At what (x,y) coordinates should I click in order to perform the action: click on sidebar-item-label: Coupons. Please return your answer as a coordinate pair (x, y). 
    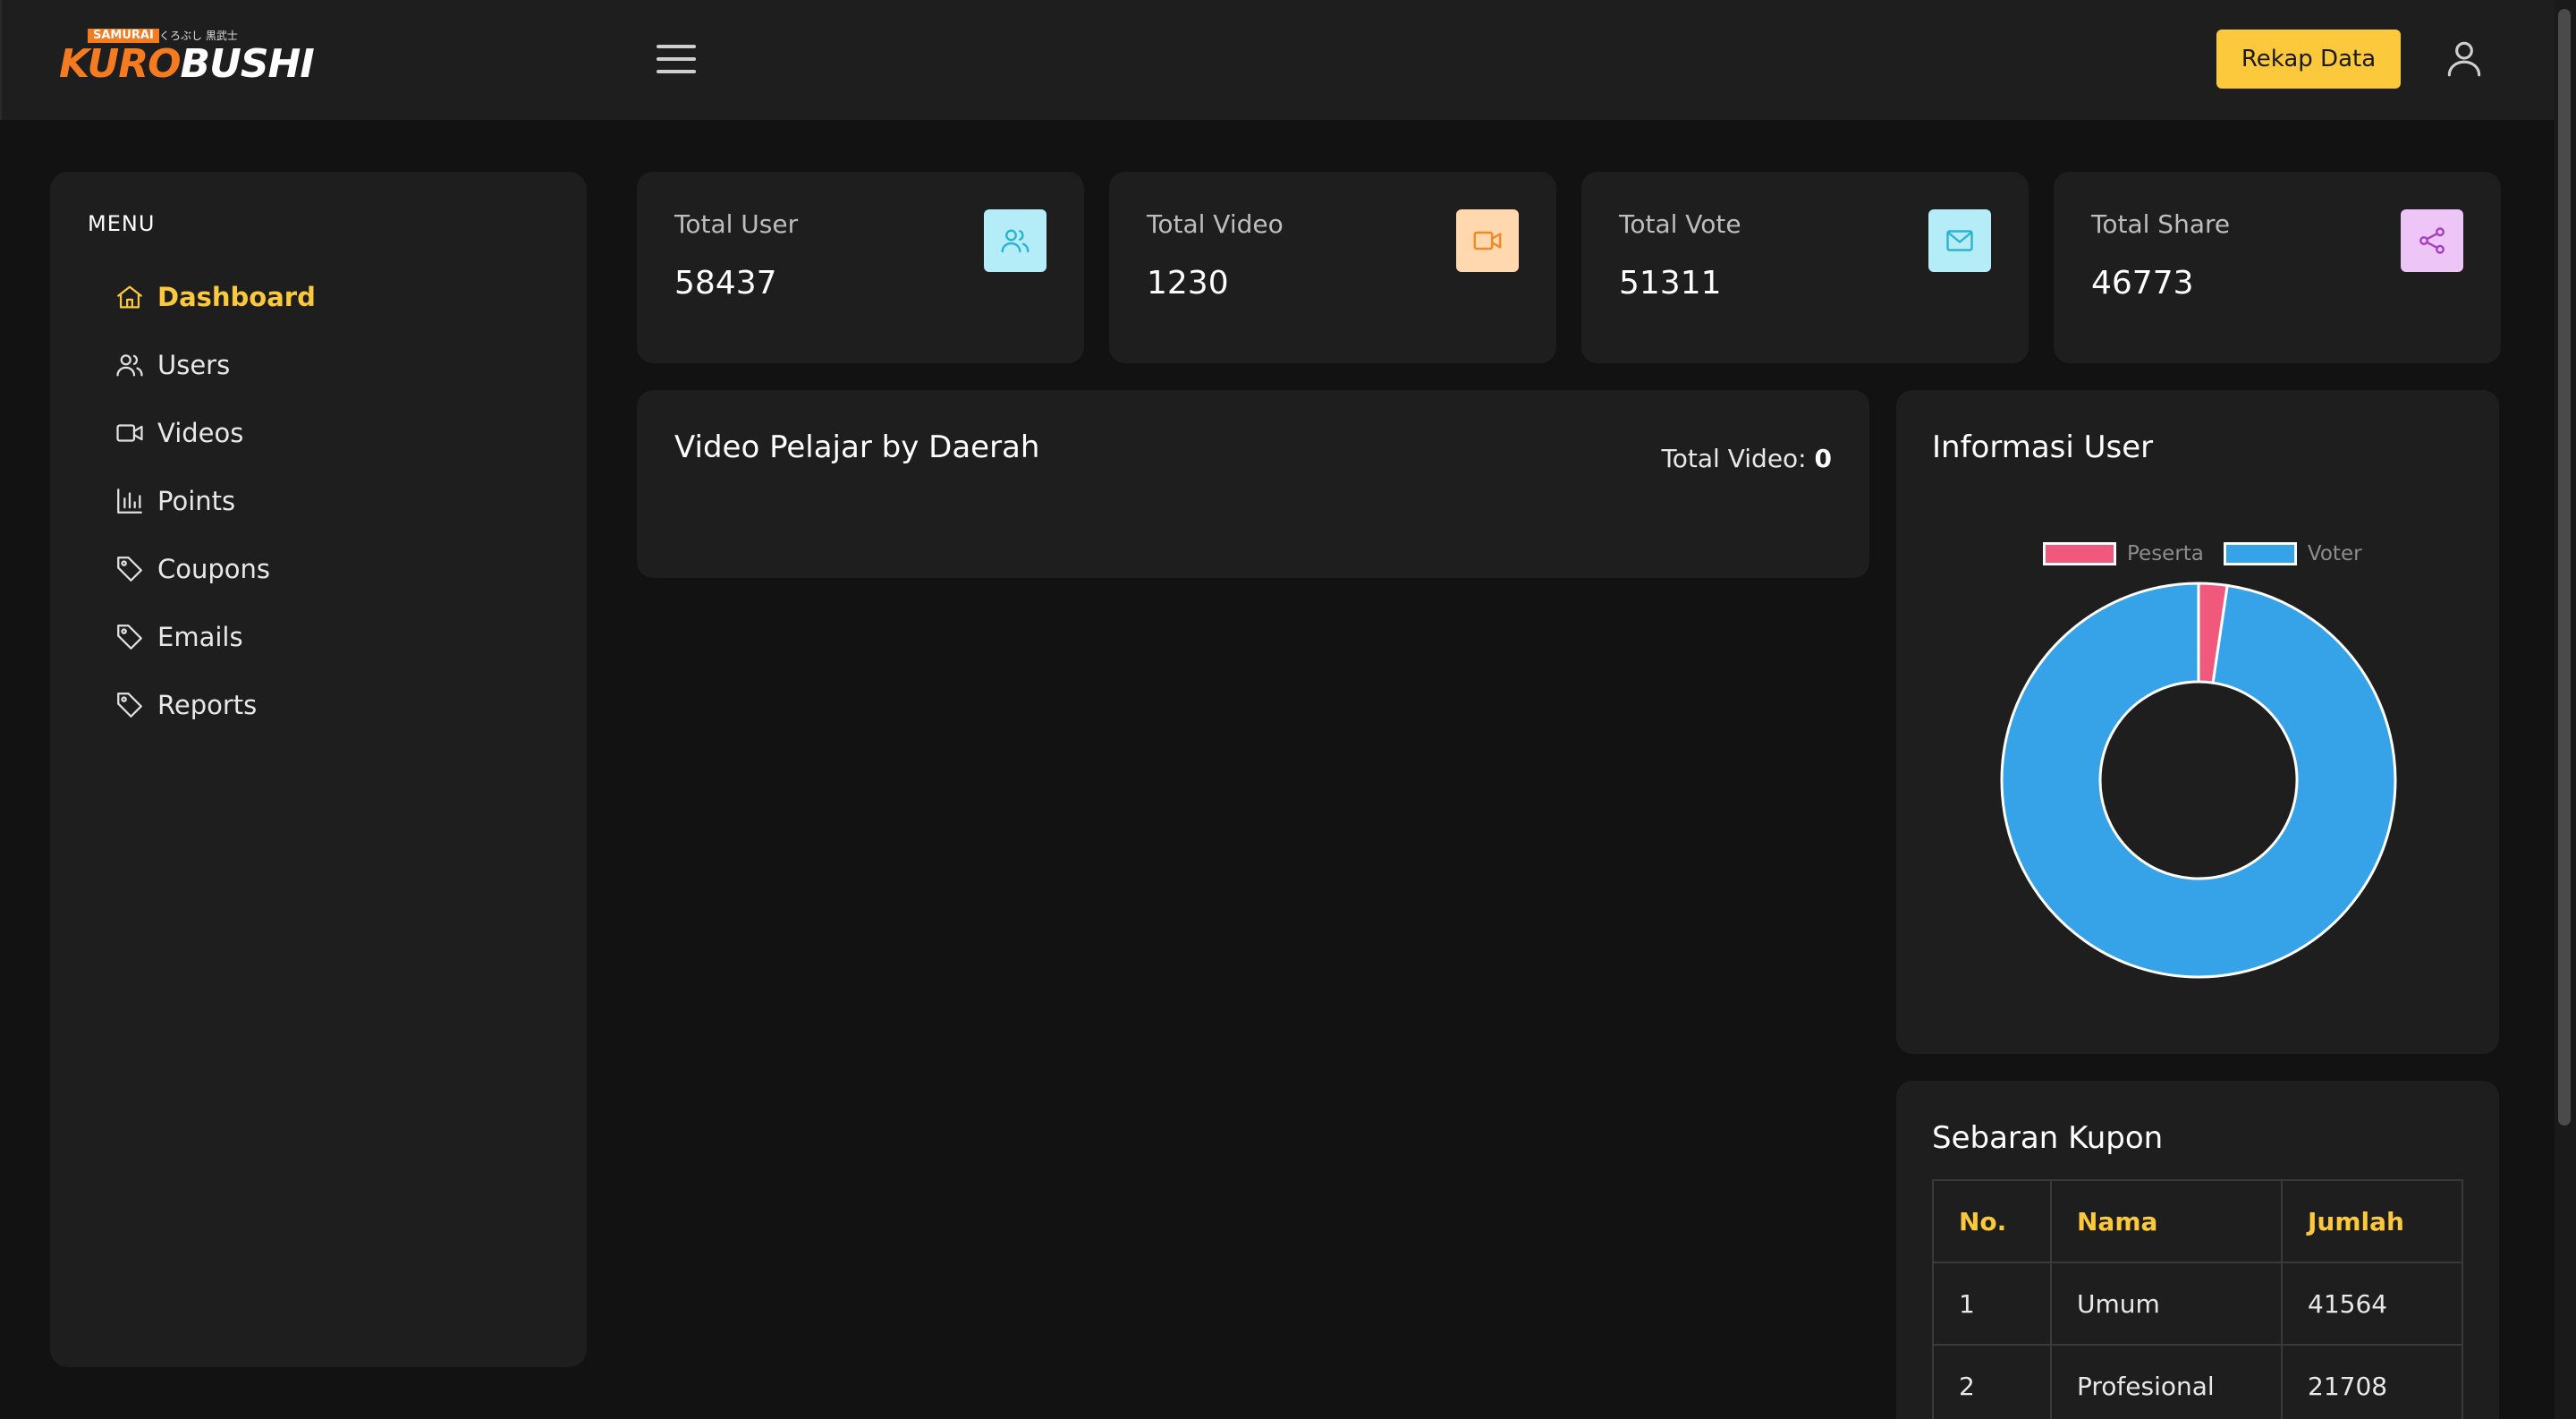
    Looking at the image, I should click on (214, 569).